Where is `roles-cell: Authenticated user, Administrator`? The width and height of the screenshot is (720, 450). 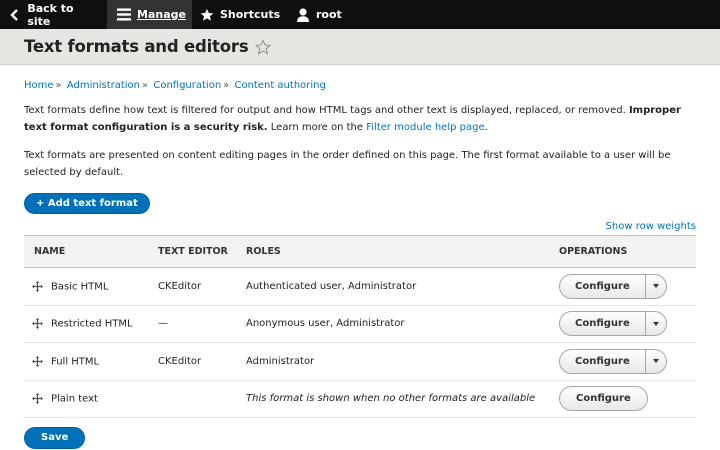
roles-cell: Authenticated user, Administrator is located at coordinates (331, 286).